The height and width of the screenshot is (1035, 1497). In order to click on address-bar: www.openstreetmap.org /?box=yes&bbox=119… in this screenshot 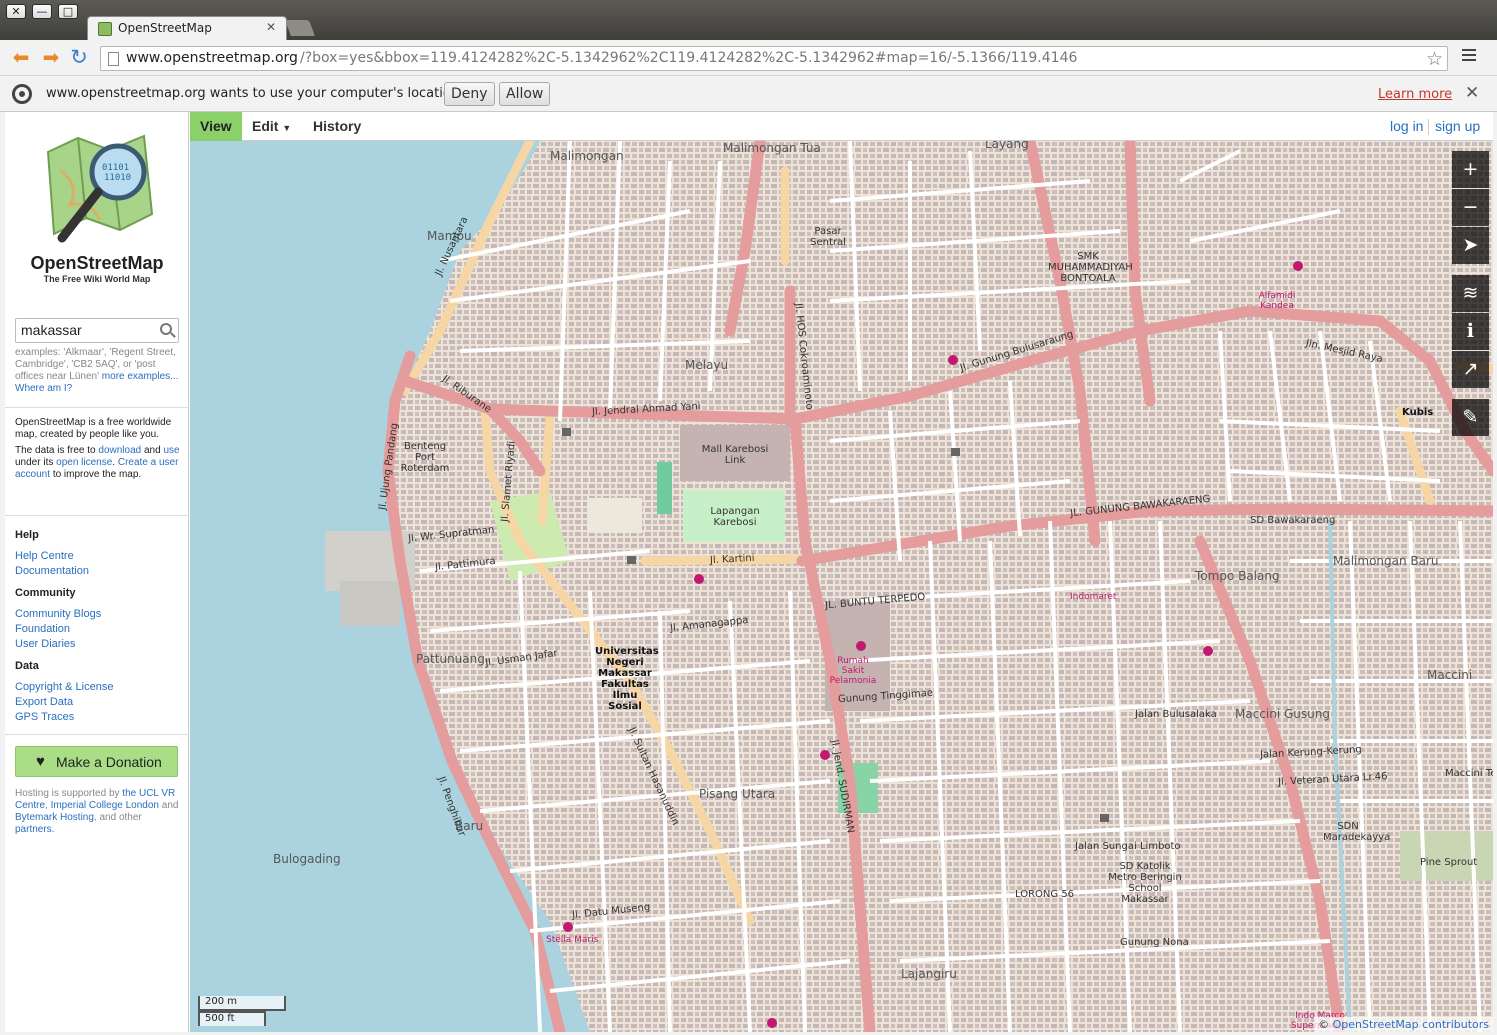, I will do `click(774, 58)`.